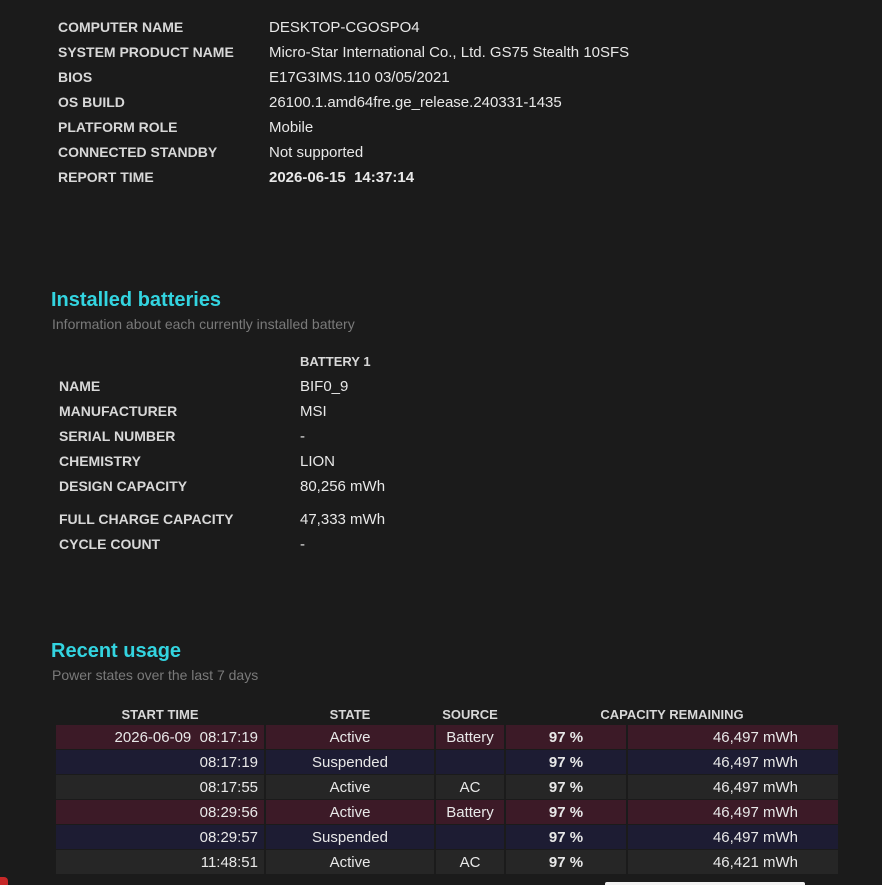 The height and width of the screenshot is (885, 882). I want to click on value: Not supported, so click(316, 152).